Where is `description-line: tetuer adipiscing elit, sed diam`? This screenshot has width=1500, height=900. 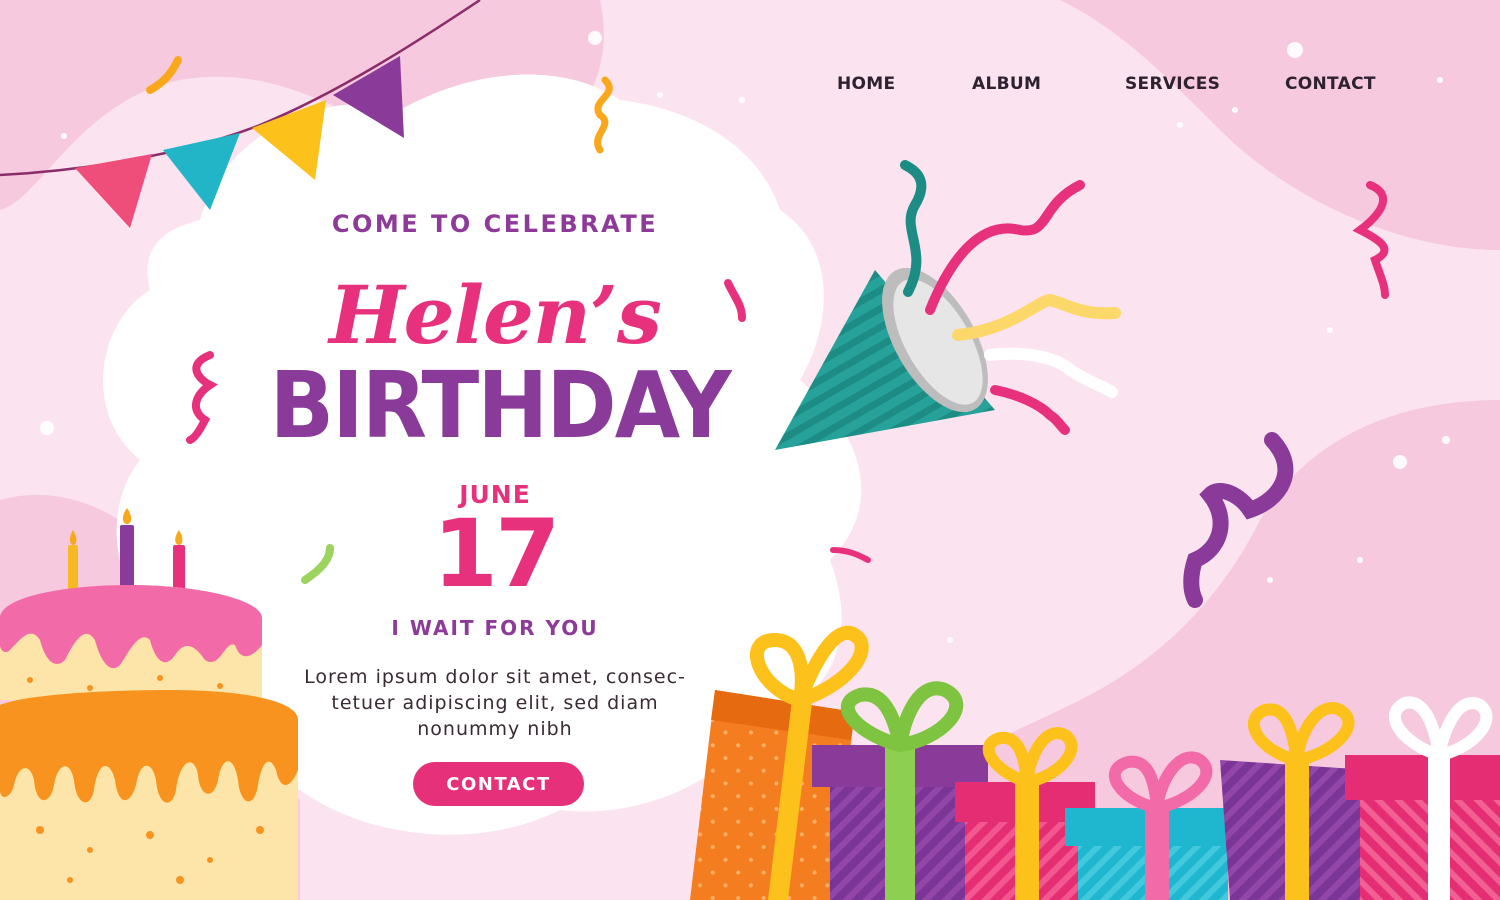
description-line: tetuer adipiscing elit, sed diam is located at coordinates (495, 703).